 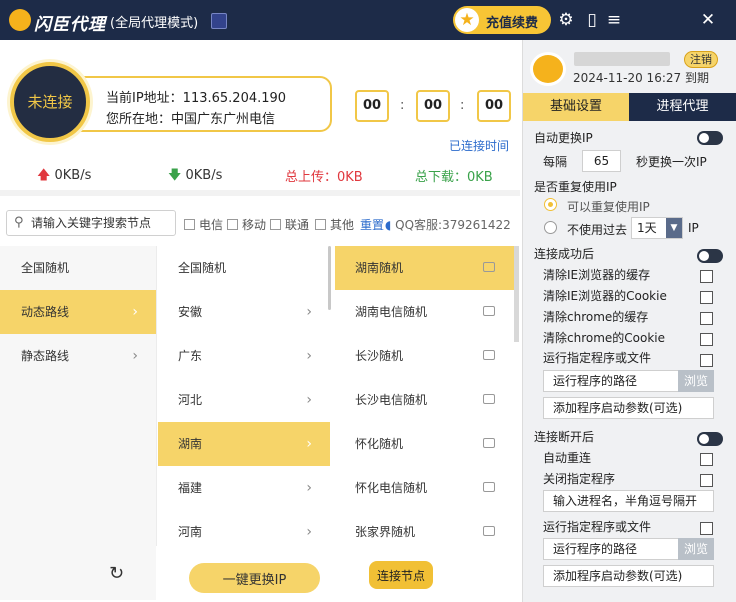 I want to click on node-item: 怀化电信随机, so click(x=425, y=488).